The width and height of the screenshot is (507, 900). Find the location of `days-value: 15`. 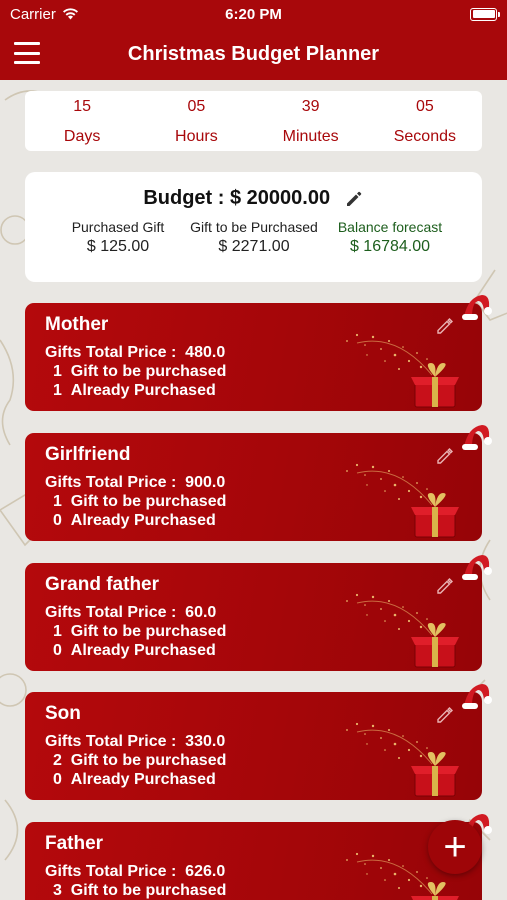

days-value: 15 is located at coordinates (82, 106).